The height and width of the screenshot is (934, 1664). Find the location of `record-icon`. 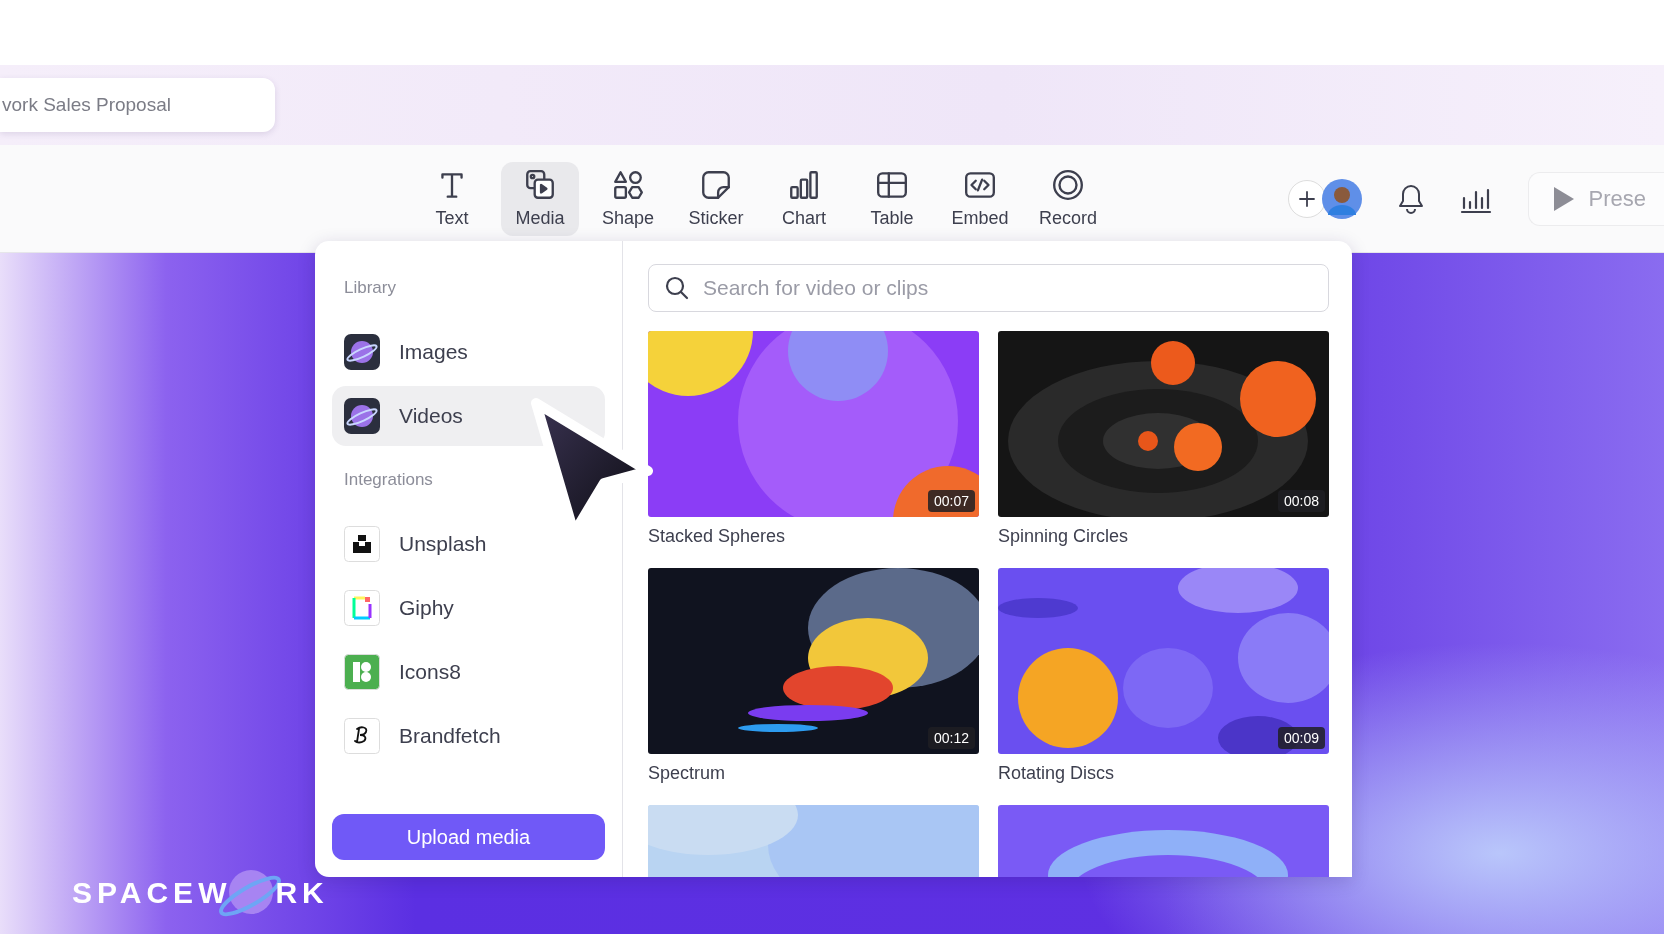

record-icon is located at coordinates (1068, 185).